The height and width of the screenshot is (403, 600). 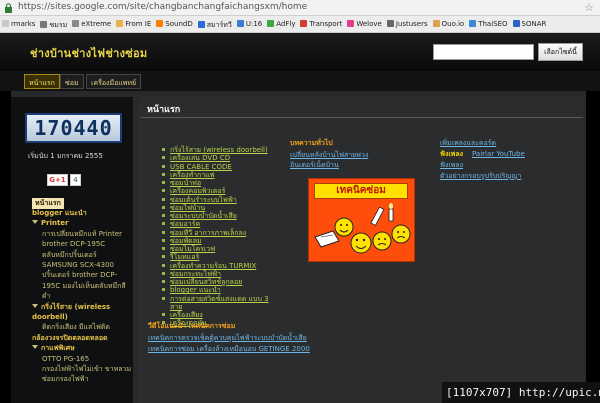 I want to click on sidebar-item: ดำ, so click(x=46, y=296).